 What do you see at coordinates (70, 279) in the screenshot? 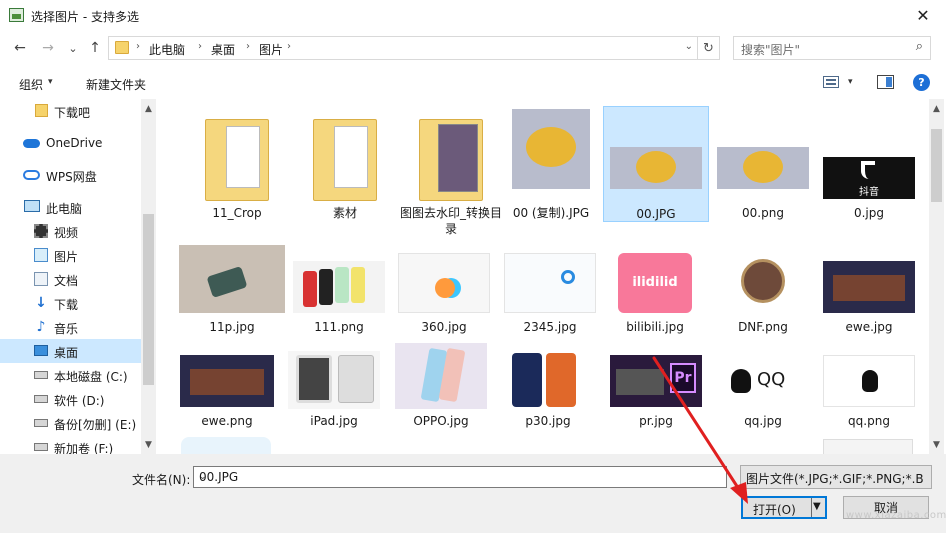
I see `sidebar-item-documents: 文档` at bounding box center [70, 279].